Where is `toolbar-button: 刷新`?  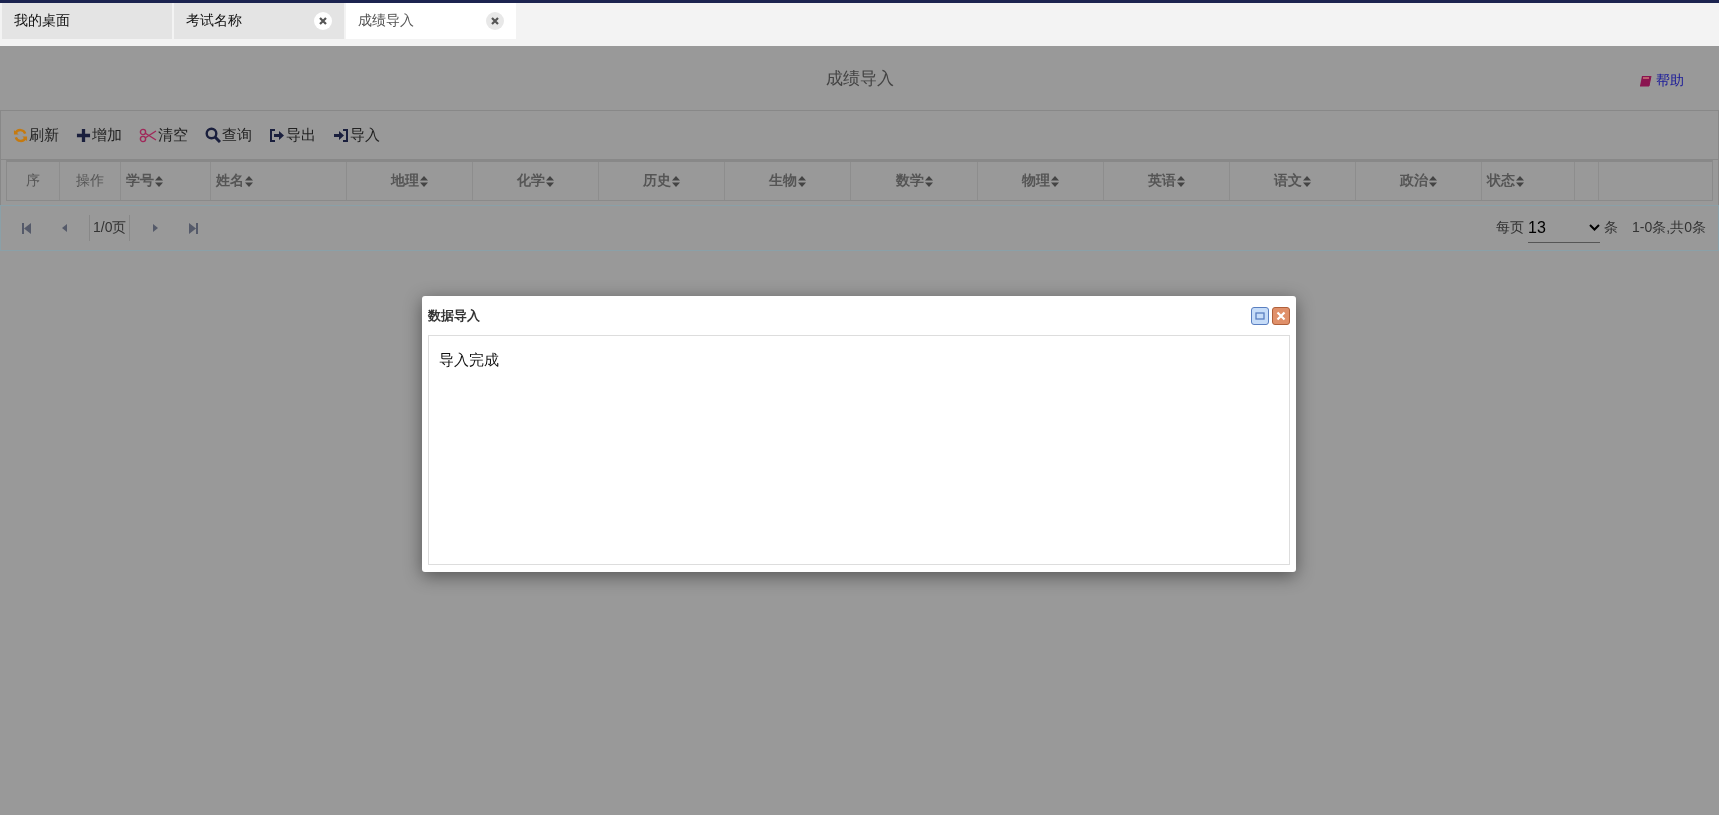 toolbar-button: 刷新 is located at coordinates (36, 135).